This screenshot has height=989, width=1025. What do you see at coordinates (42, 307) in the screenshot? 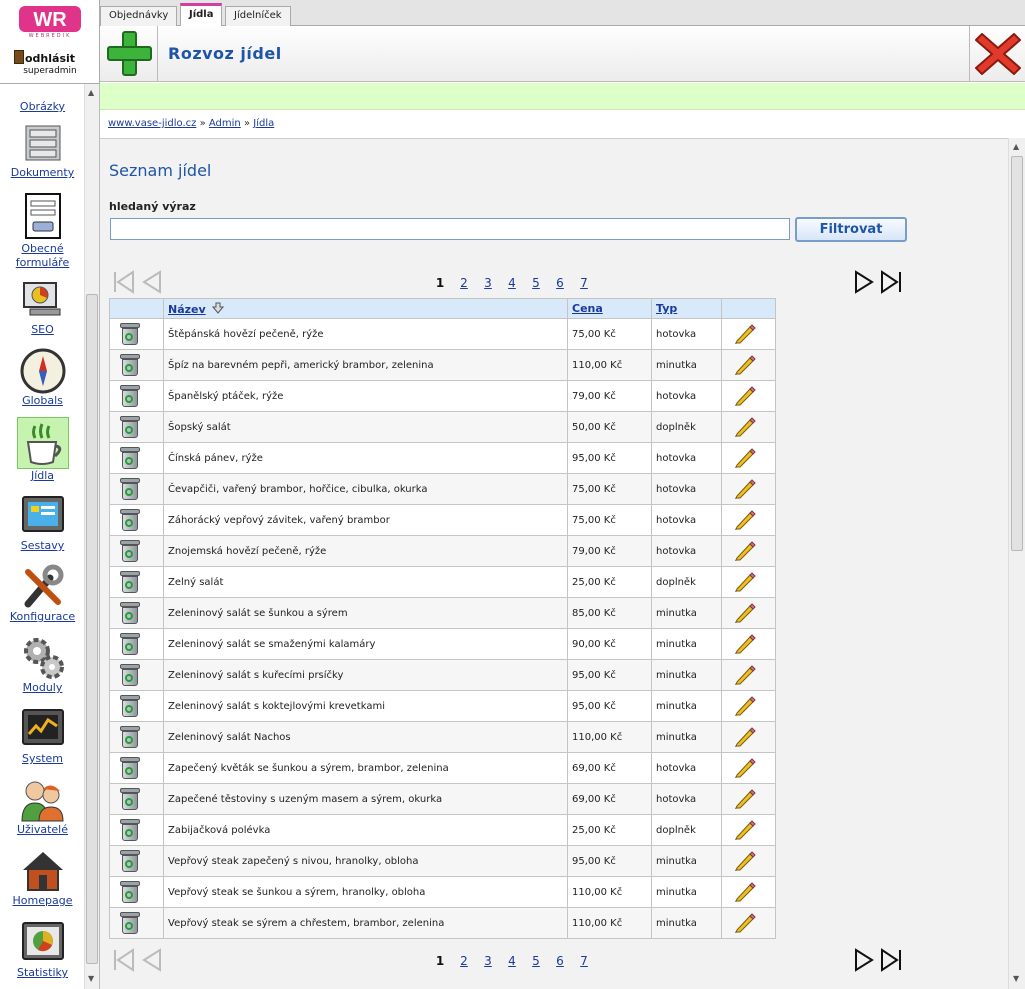
I see `sidebar-item-seo: SEO` at bounding box center [42, 307].